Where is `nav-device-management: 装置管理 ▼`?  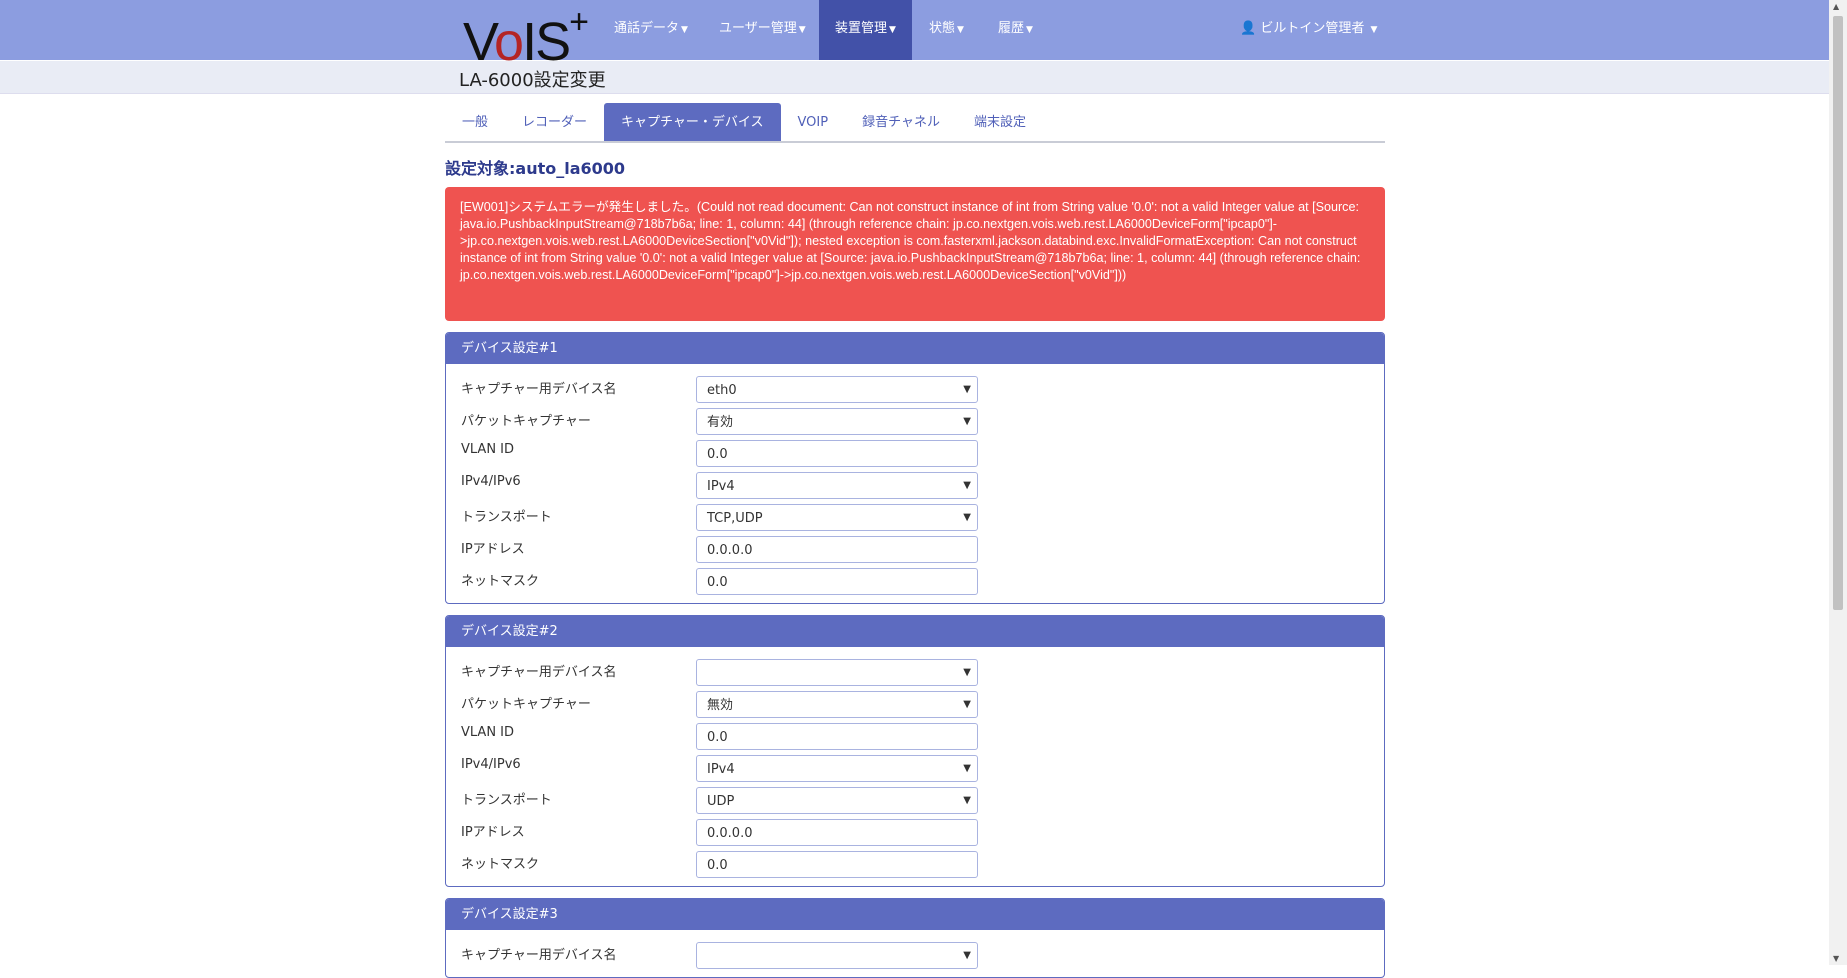 nav-device-management: 装置管理 ▼ is located at coordinates (865, 30).